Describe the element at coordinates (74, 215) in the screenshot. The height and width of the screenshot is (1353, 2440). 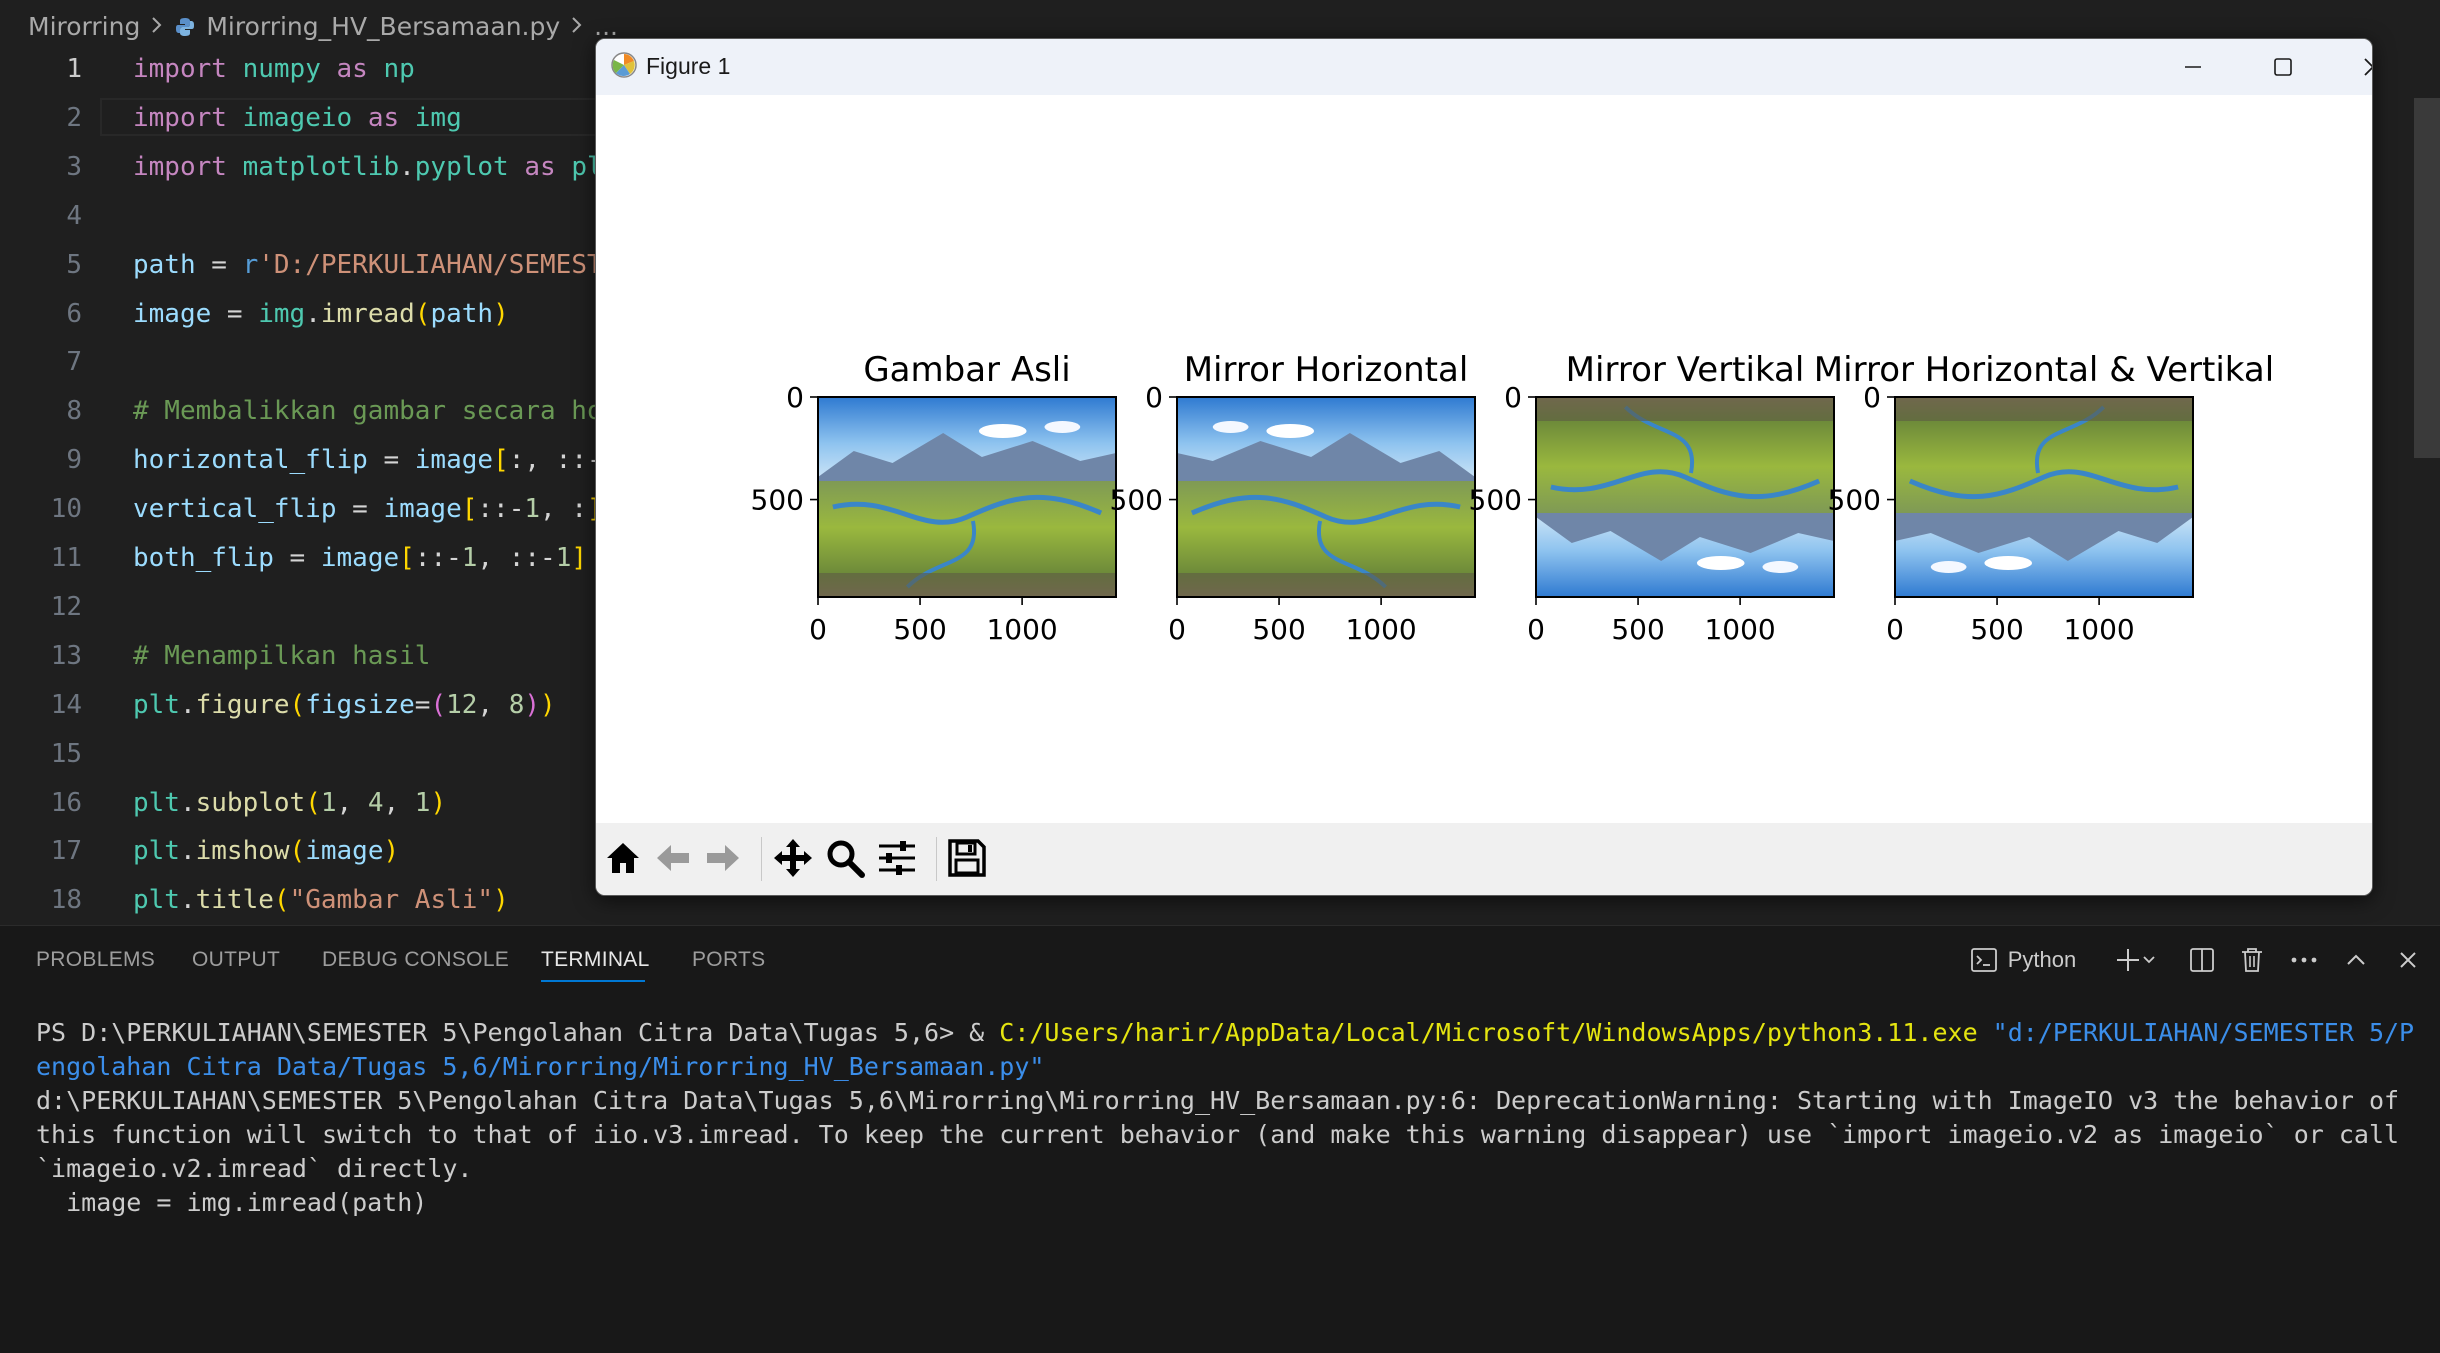
I see `line-number: 4` at that location.